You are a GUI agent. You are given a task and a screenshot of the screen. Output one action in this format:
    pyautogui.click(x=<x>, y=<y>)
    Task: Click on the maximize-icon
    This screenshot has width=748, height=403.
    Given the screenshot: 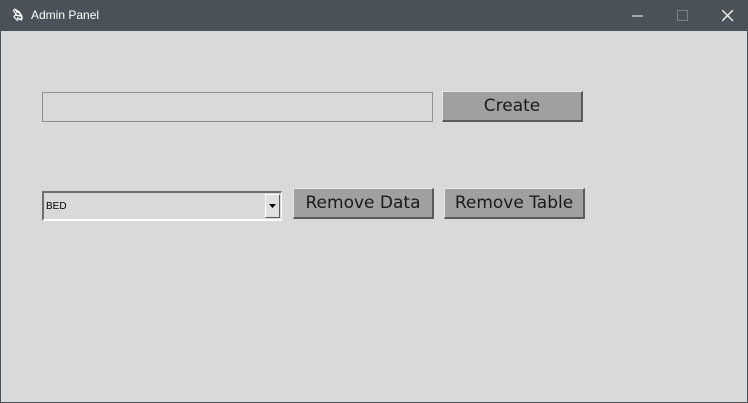 What is the action you would take?
    pyautogui.click(x=682, y=15)
    